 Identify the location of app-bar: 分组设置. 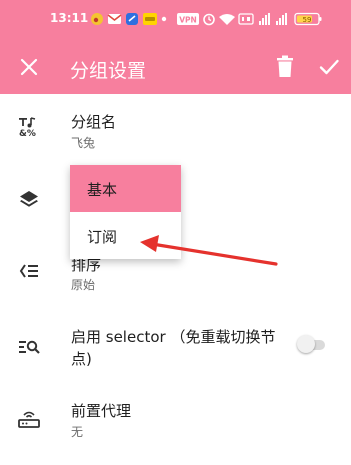
(175, 68).